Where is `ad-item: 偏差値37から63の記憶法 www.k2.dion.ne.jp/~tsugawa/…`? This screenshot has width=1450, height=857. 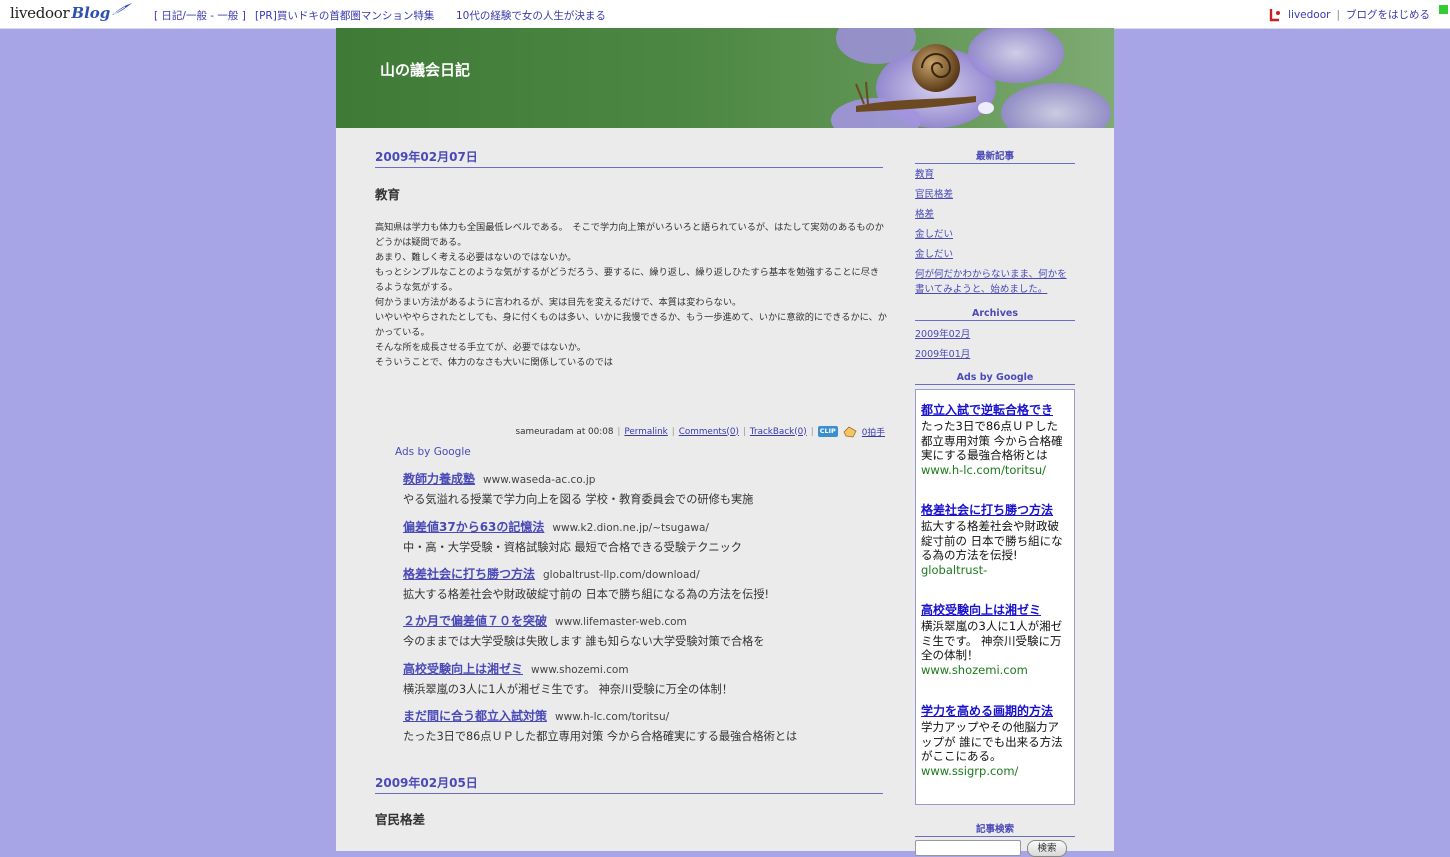
ad-item: 偏差値37から63の記憶法 www.k2.dion.ne.jp/~tsugawa/… is located at coordinates (638, 536).